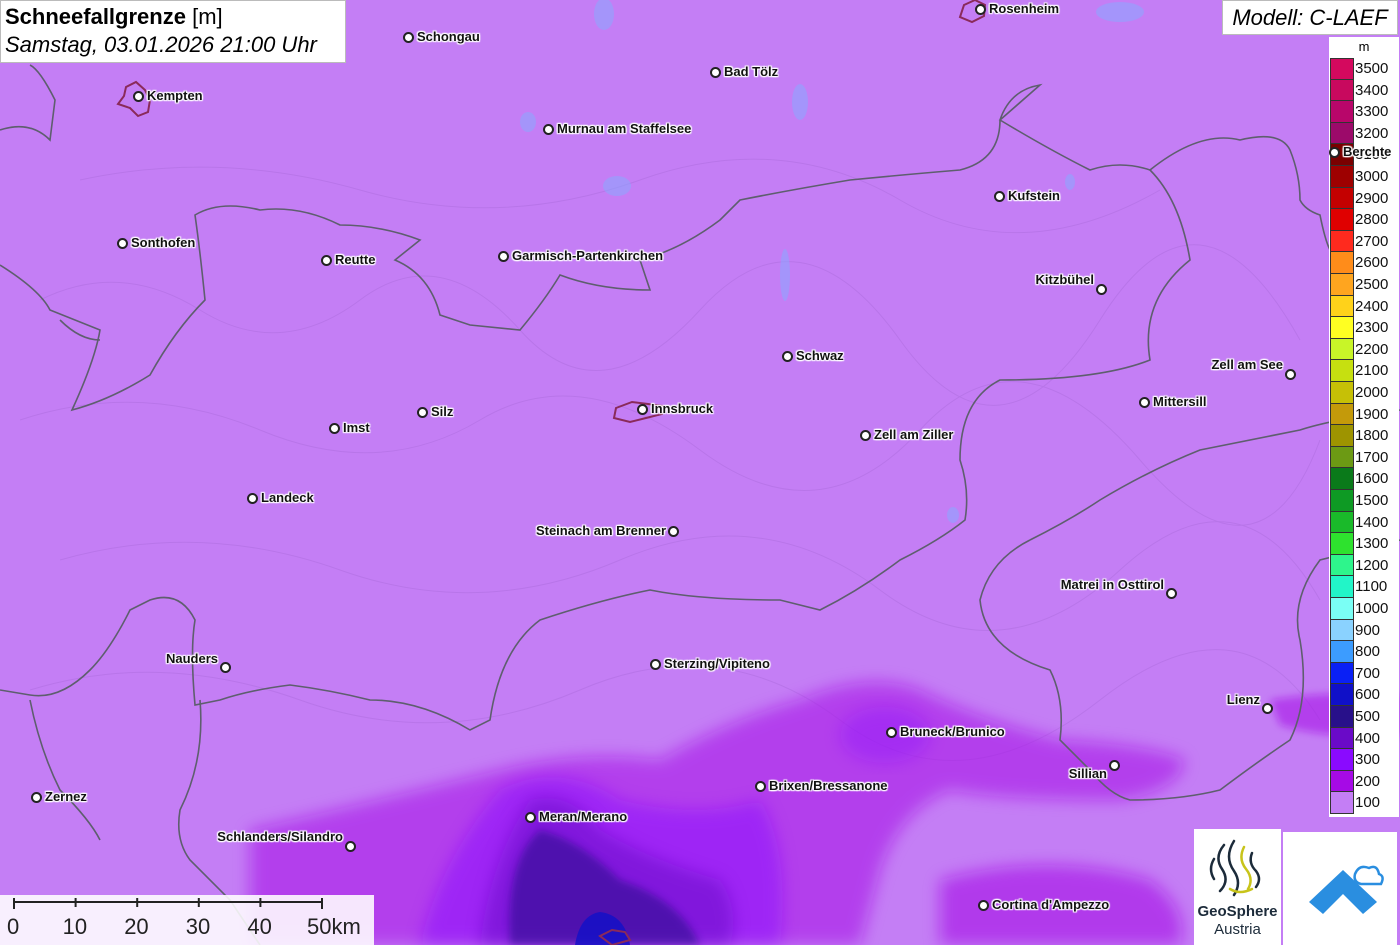  Describe the element at coordinates (828, 786) in the screenshot. I see `city-label: Brixen/Bressanone` at that location.